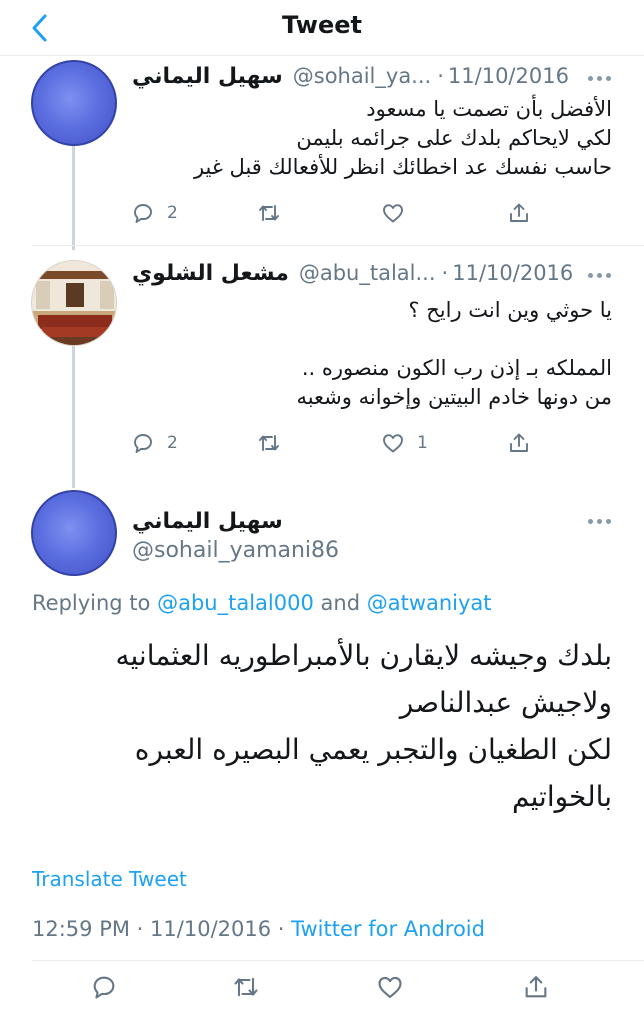 The width and height of the screenshot is (644, 1024). What do you see at coordinates (404, 443) in the screenshot?
I see `like-button: 1` at bounding box center [404, 443].